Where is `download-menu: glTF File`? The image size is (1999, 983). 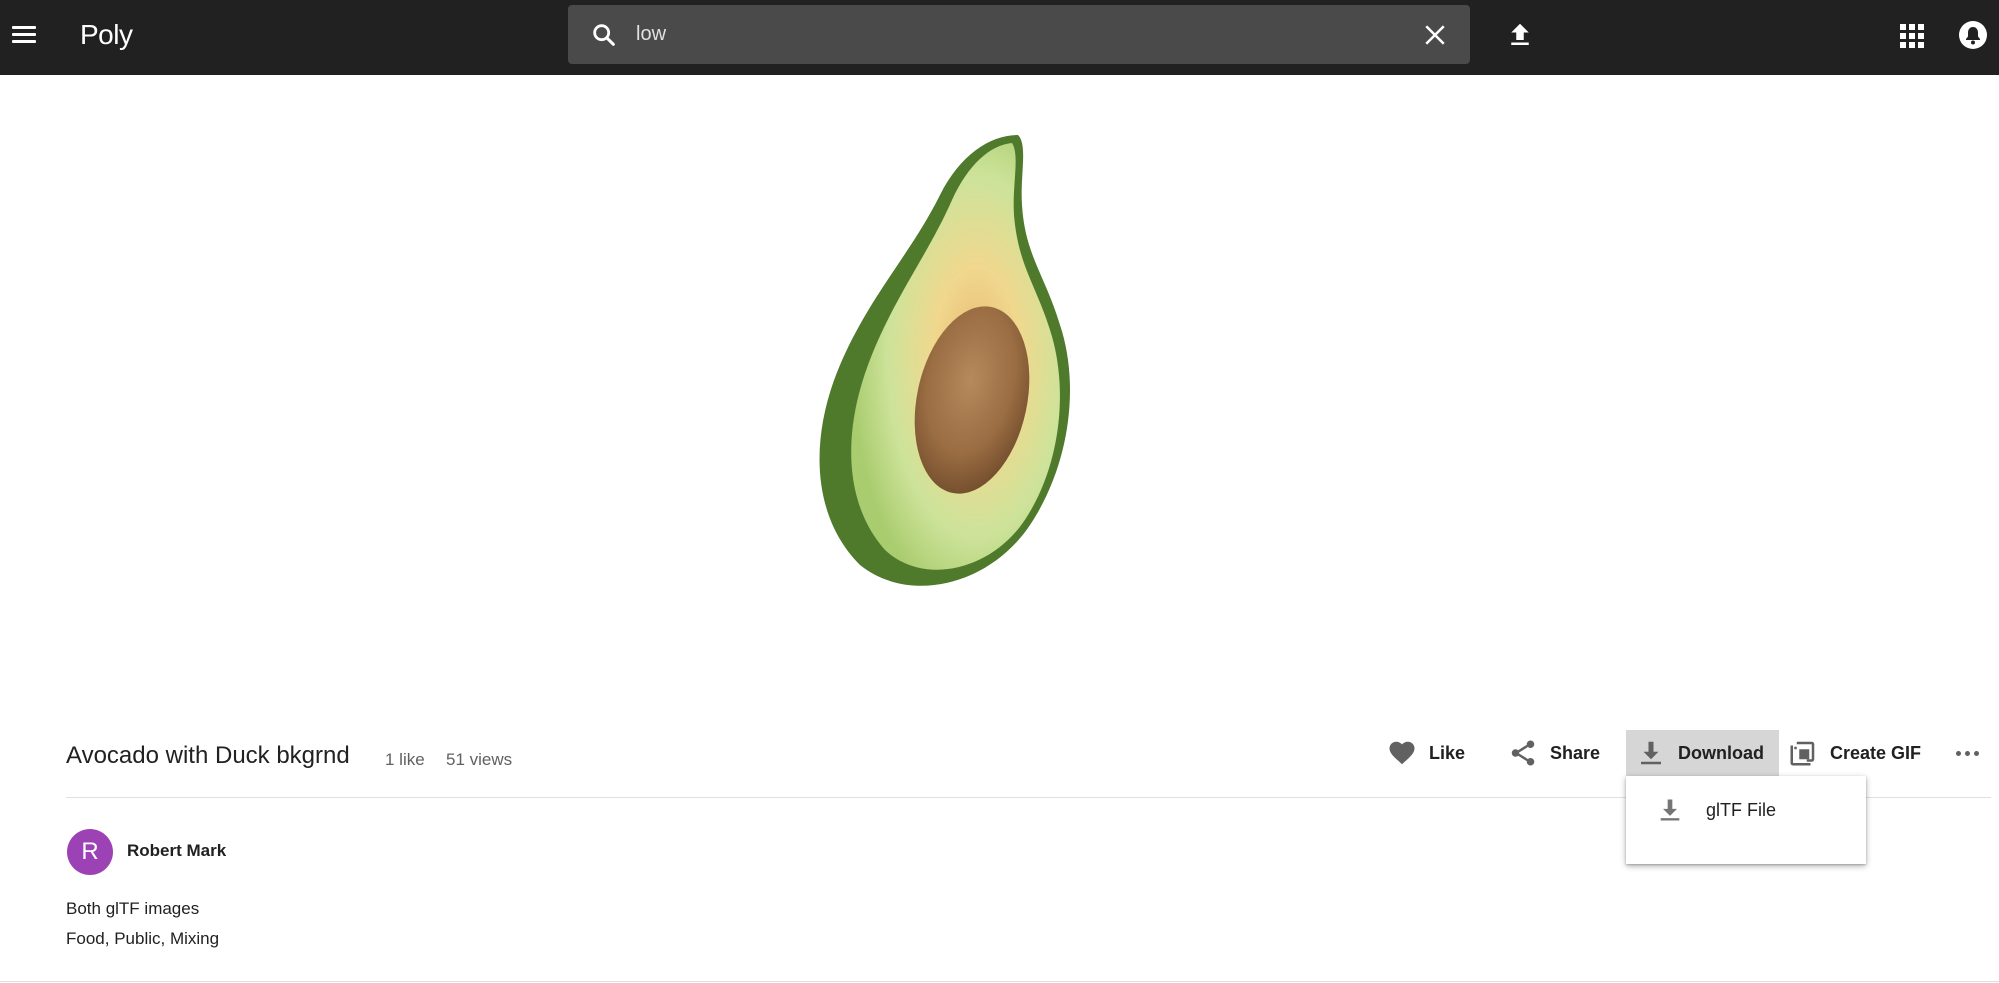 download-menu: glTF File is located at coordinates (1746, 820).